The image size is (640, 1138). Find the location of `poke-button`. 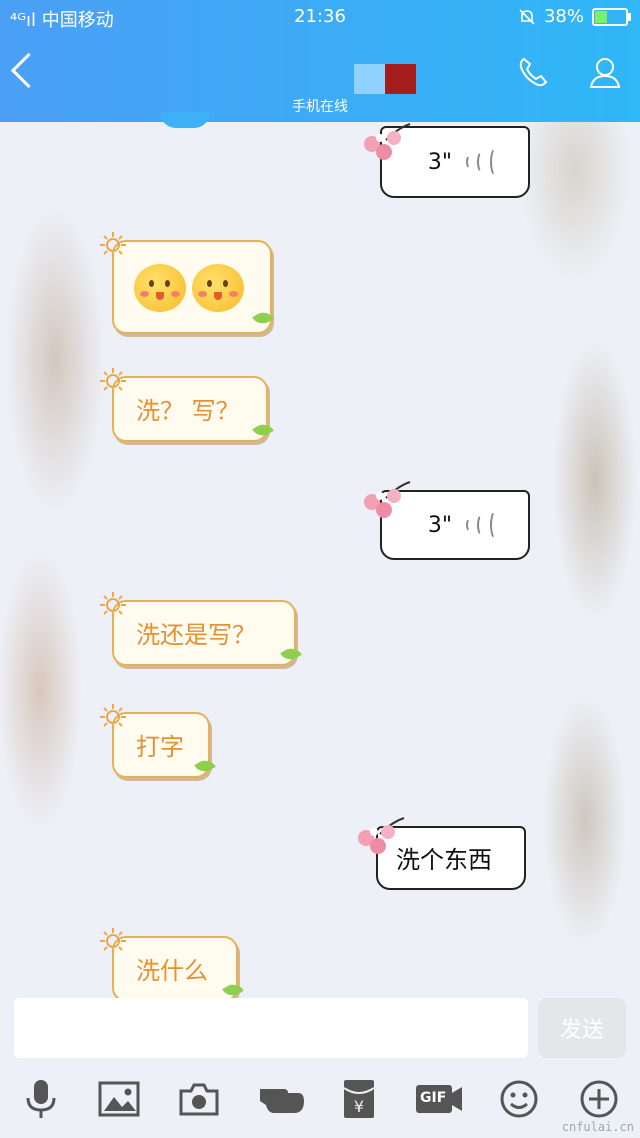

poke-button is located at coordinates (282, 1099).